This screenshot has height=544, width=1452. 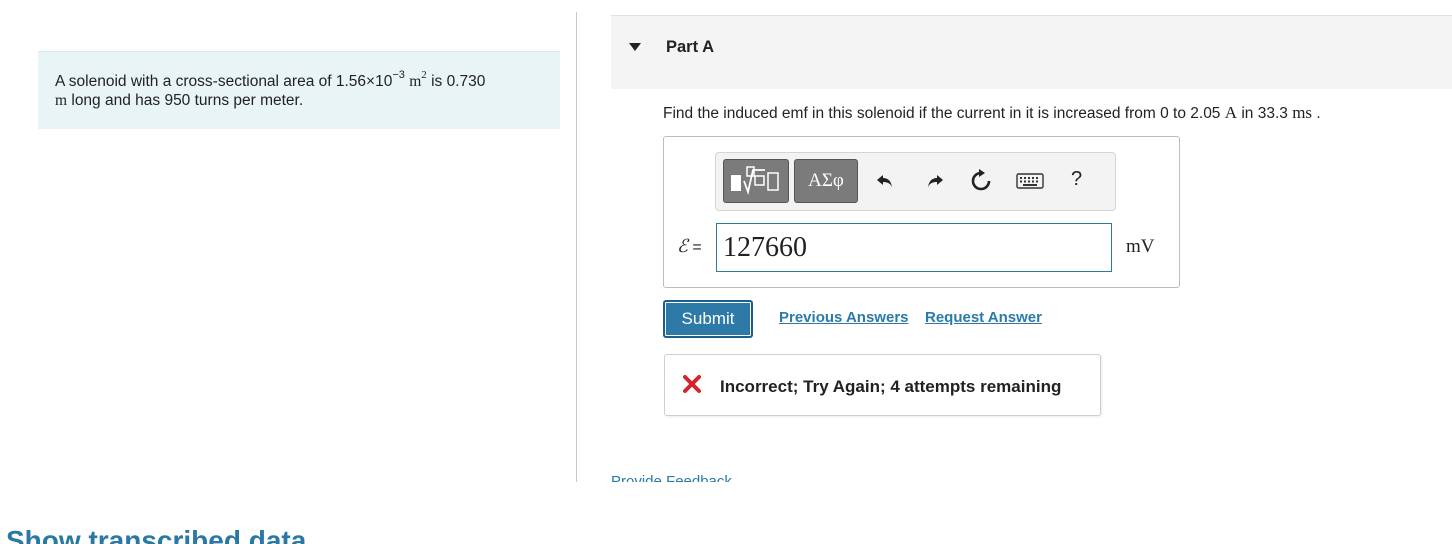 I want to click on question-mid: in 33.3, so click(x=1265, y=113).